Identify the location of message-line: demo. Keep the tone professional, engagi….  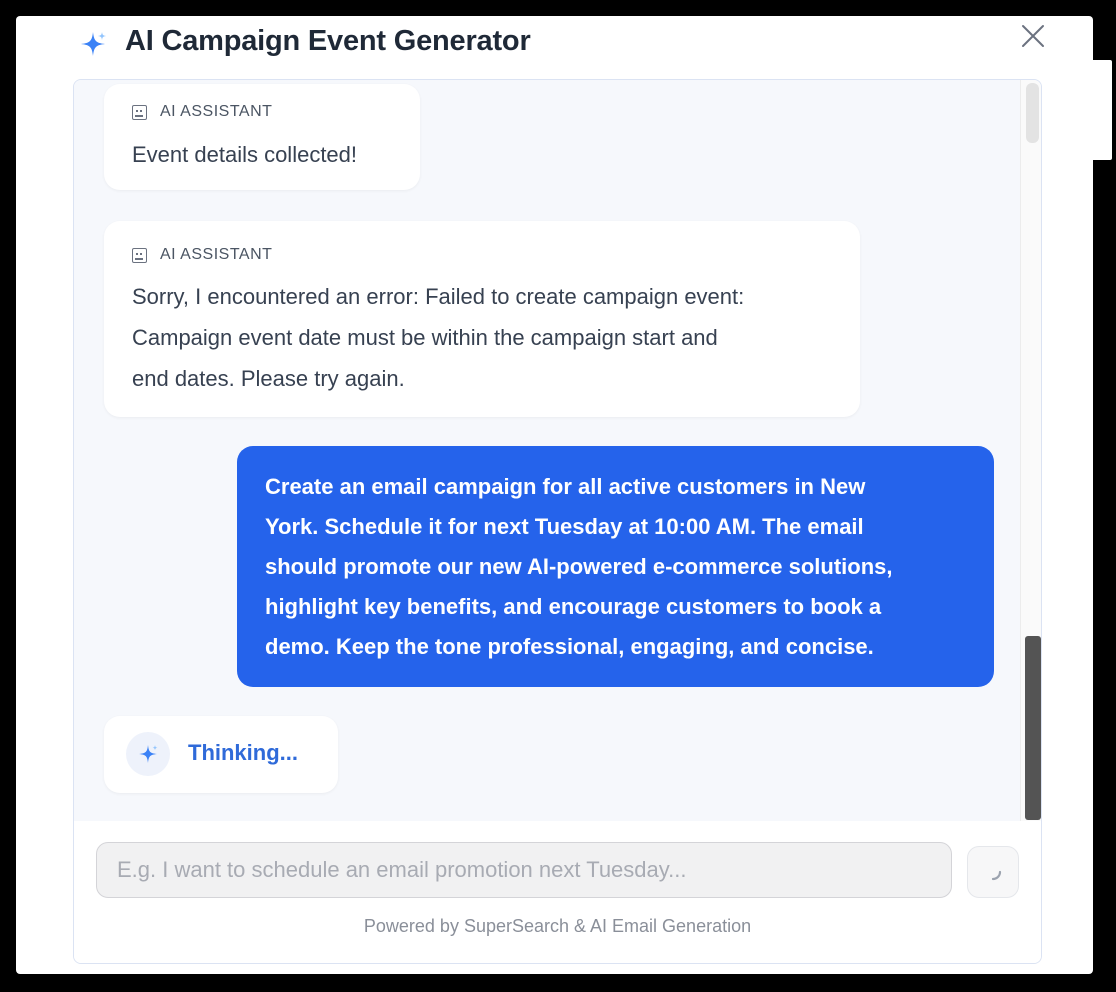
(569, 646).